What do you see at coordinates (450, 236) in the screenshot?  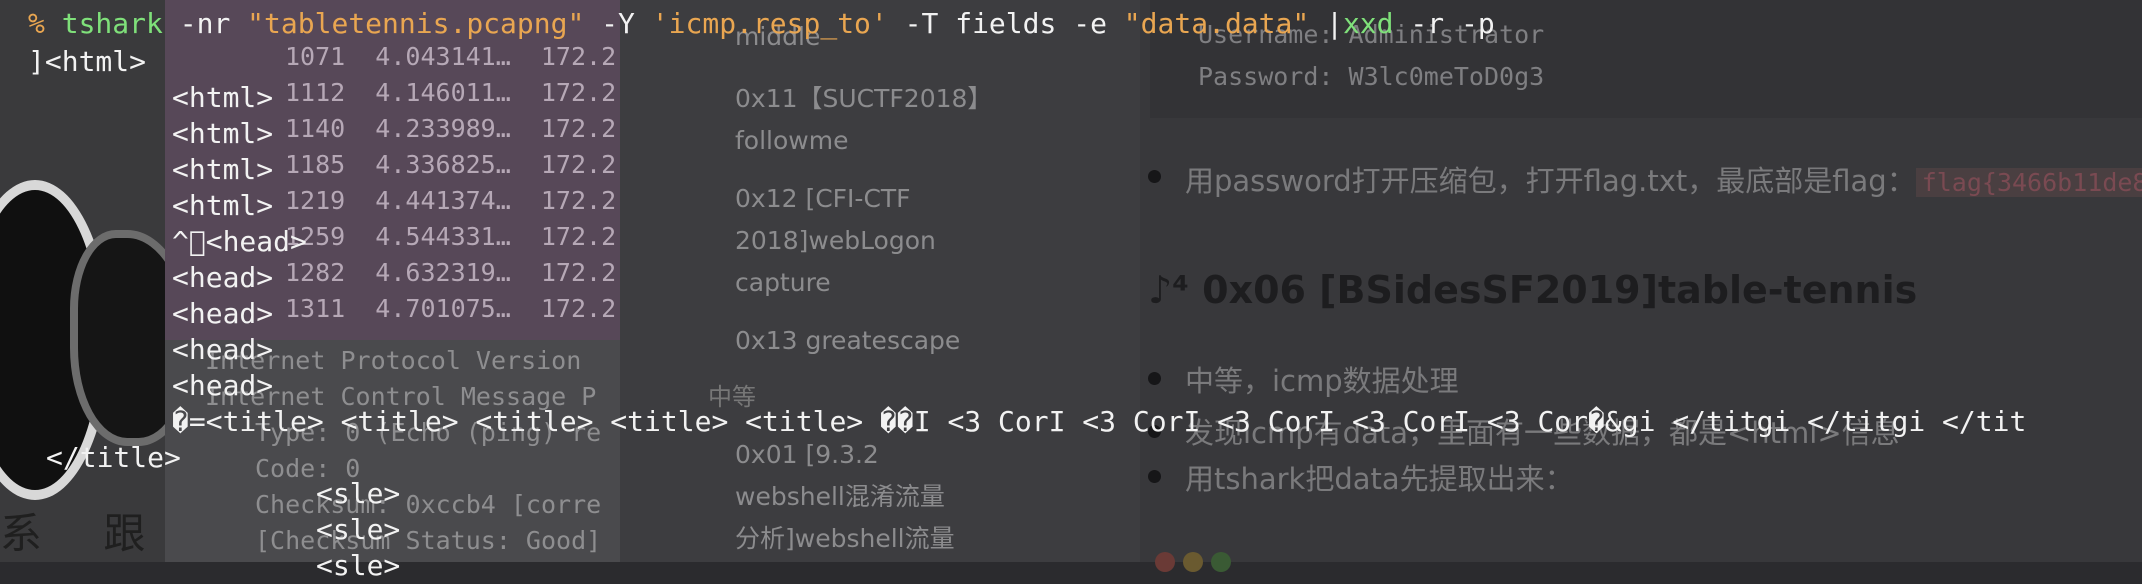 I see `packet-row: 1259 4.544331… 172.2` at bounding box center [450, 236].